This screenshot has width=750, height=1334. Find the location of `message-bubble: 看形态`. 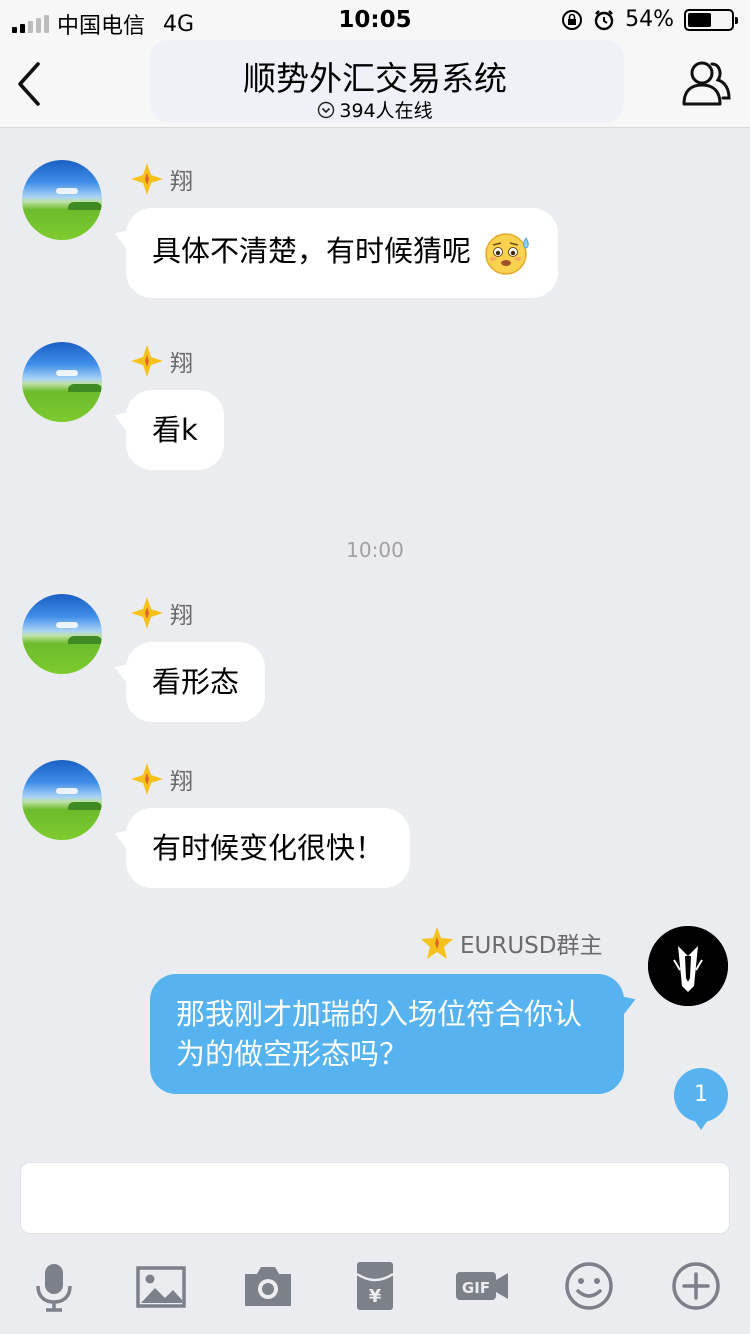

message-bubble: 看形态 is located at coordinates (196, 682).